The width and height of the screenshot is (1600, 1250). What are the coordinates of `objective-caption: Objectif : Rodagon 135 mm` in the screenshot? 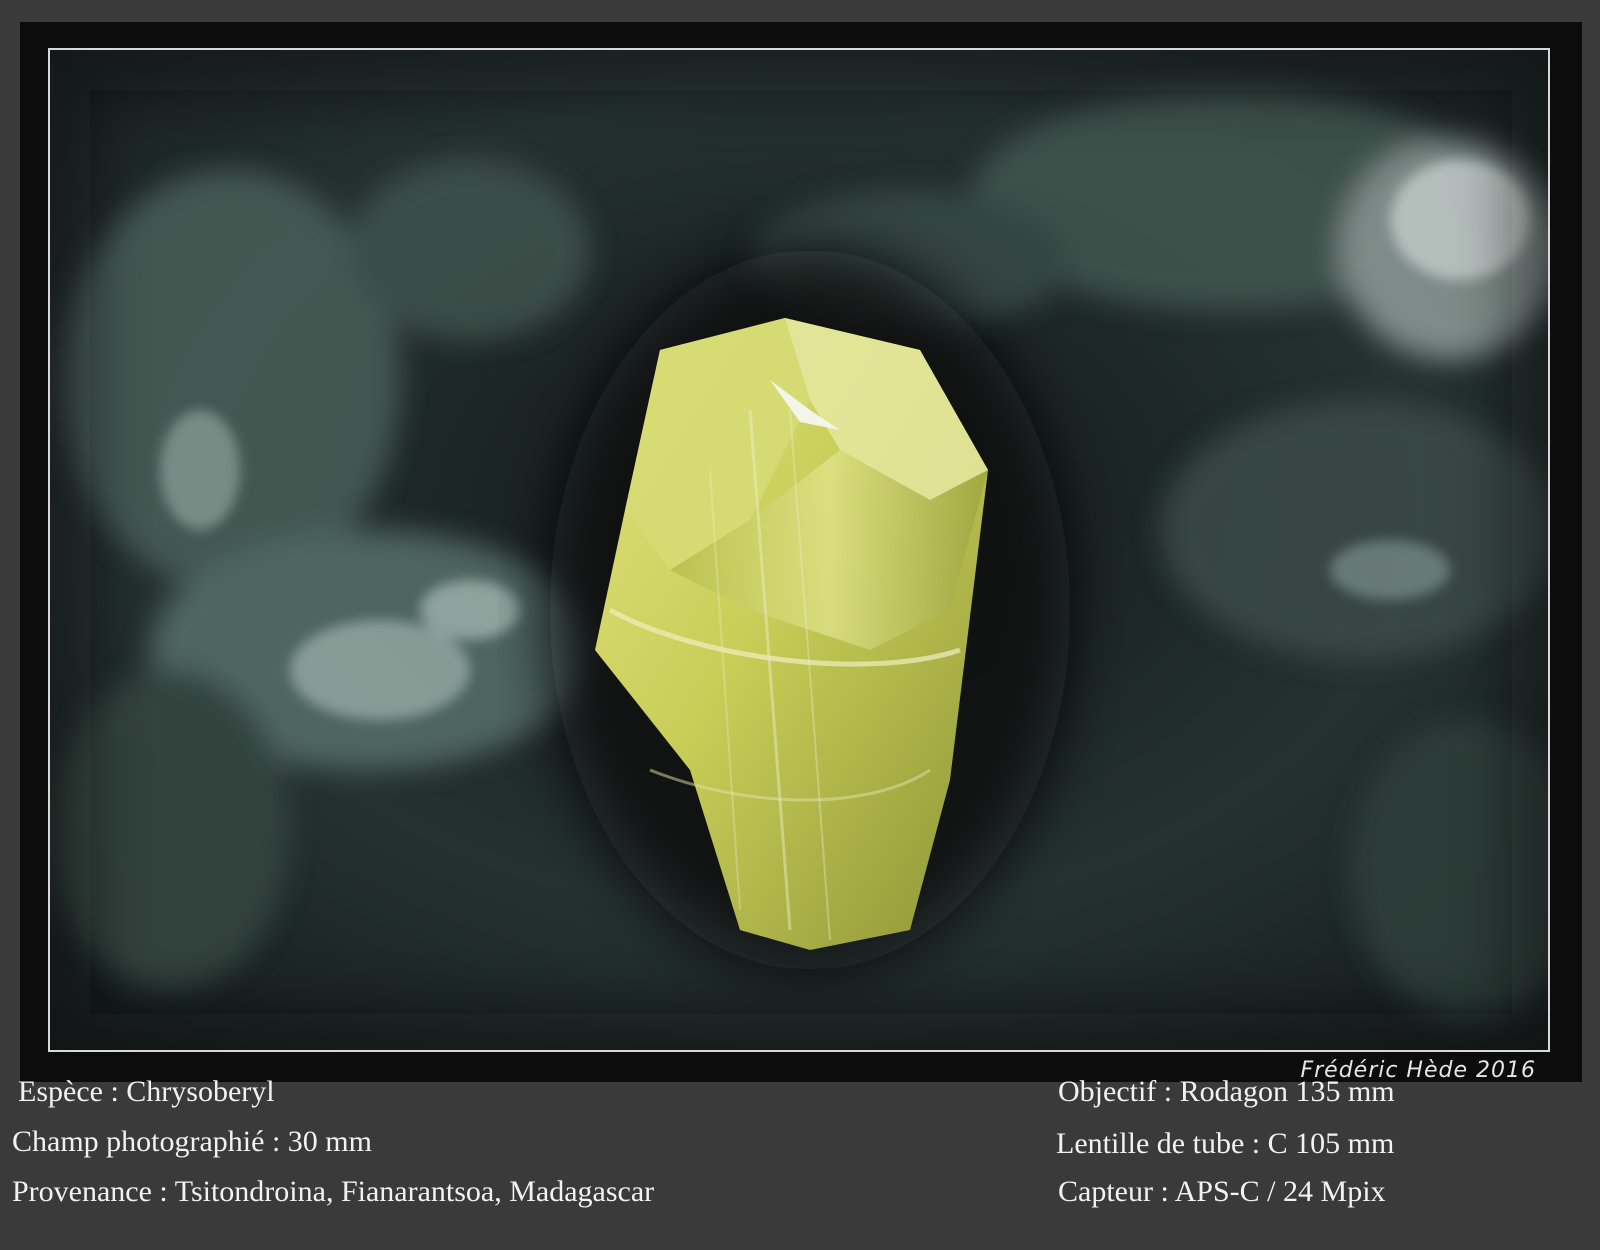 It's located at (1226, 1091).